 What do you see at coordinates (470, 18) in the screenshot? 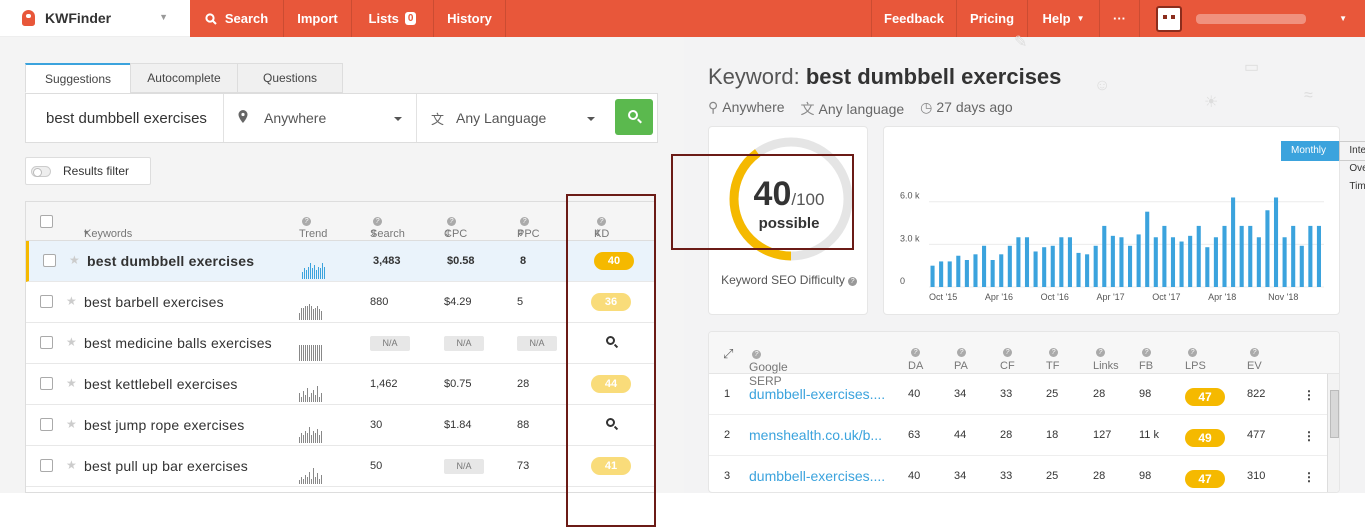
I see `nav-history: History` at bounding box center [470, 18].